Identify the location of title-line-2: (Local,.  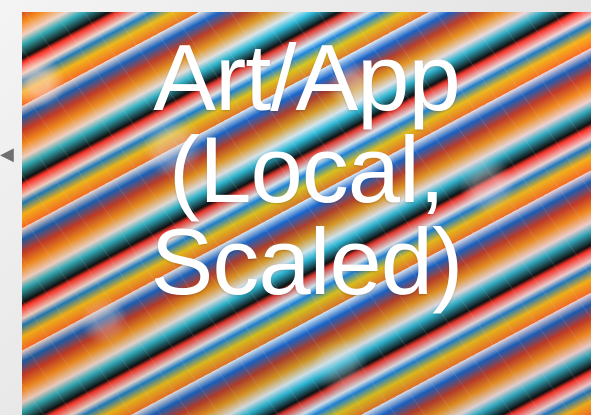
(306, 169).